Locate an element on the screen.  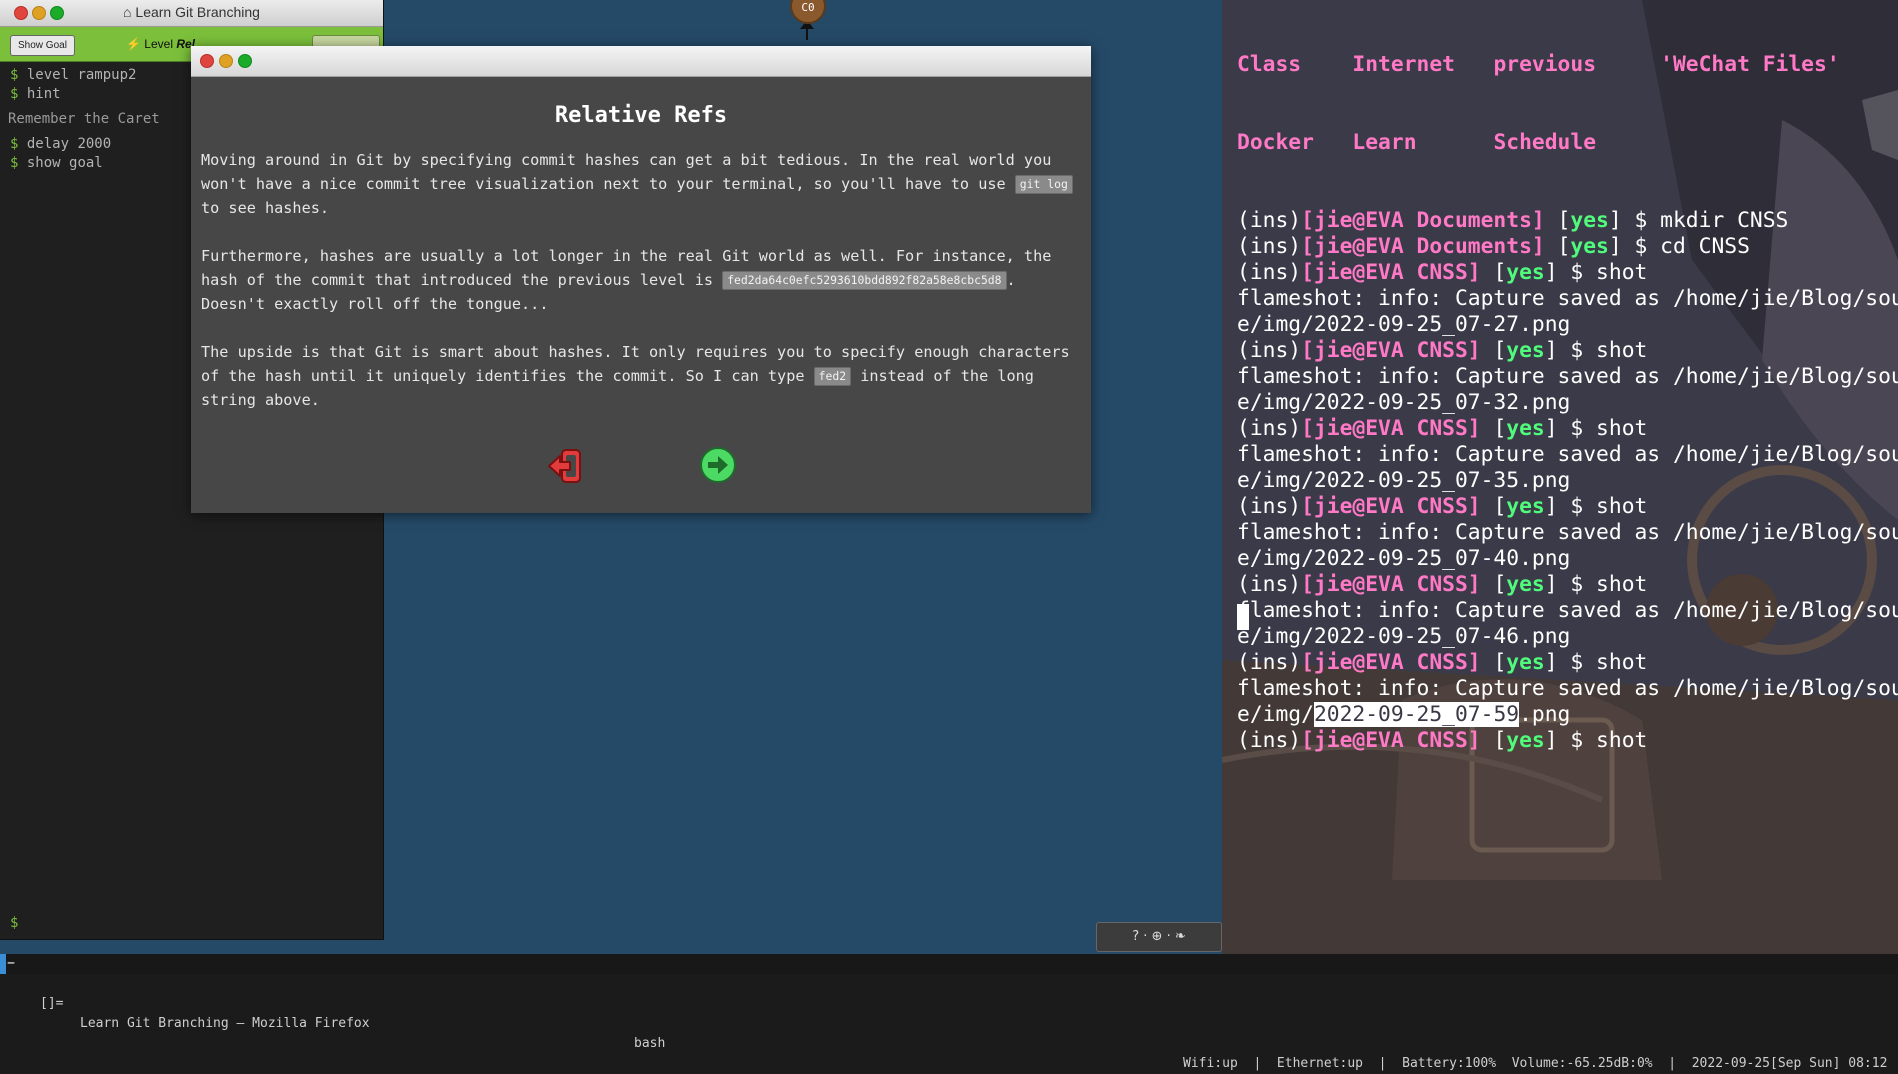
workspace-indicator is located at coordinates (3, 964).